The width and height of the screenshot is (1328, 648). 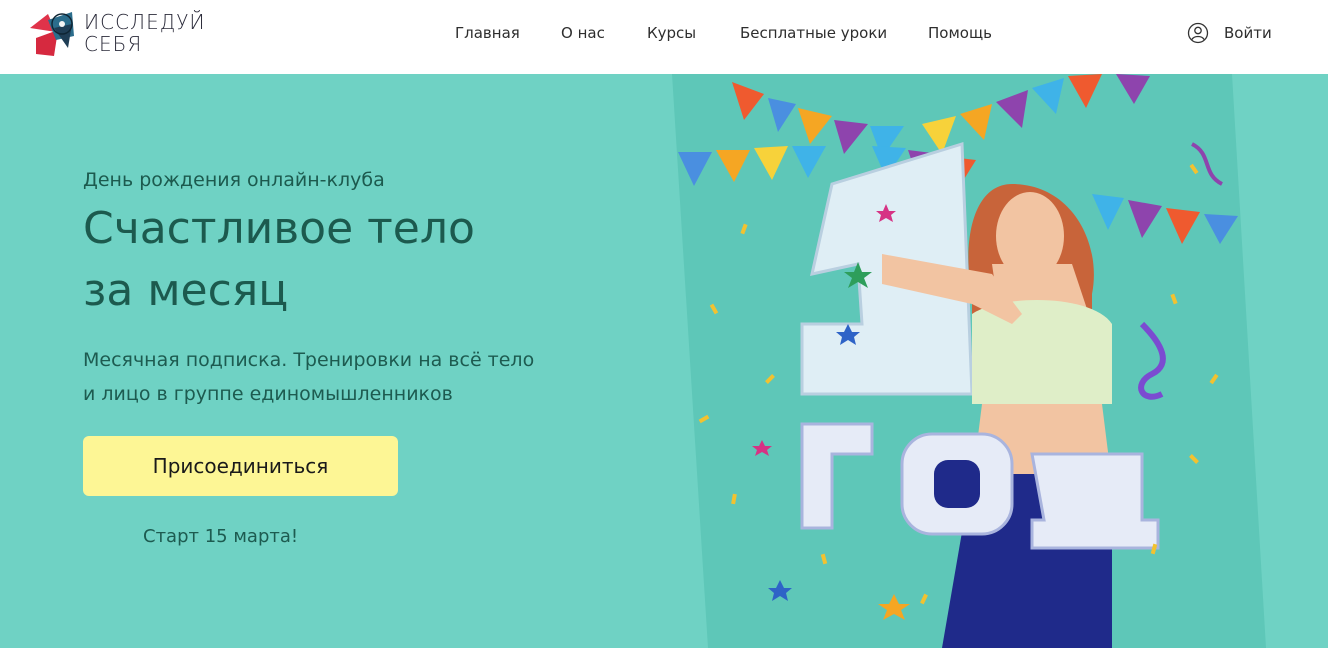 What do you see at coordinates (671, 33) in the screenshot?
I see `nav-courses: Курсы` at bounding box center [671, 33].